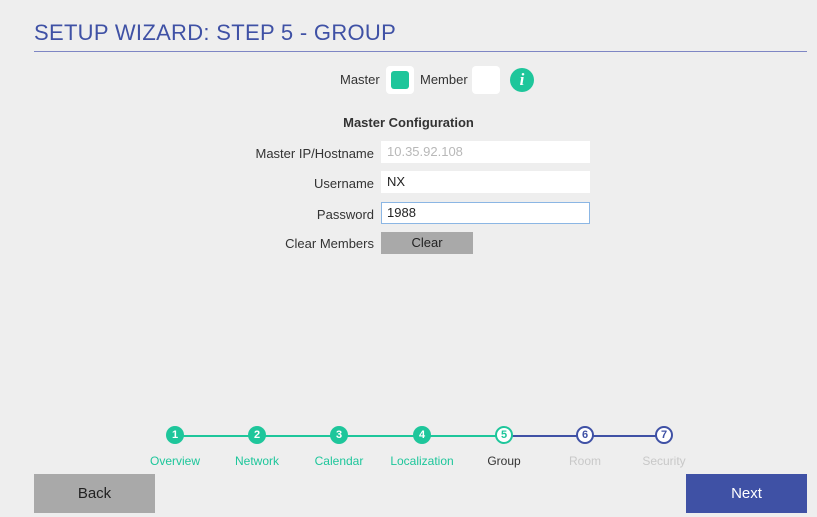  I want to click on step-4-label: Localization, so click(422, 461).